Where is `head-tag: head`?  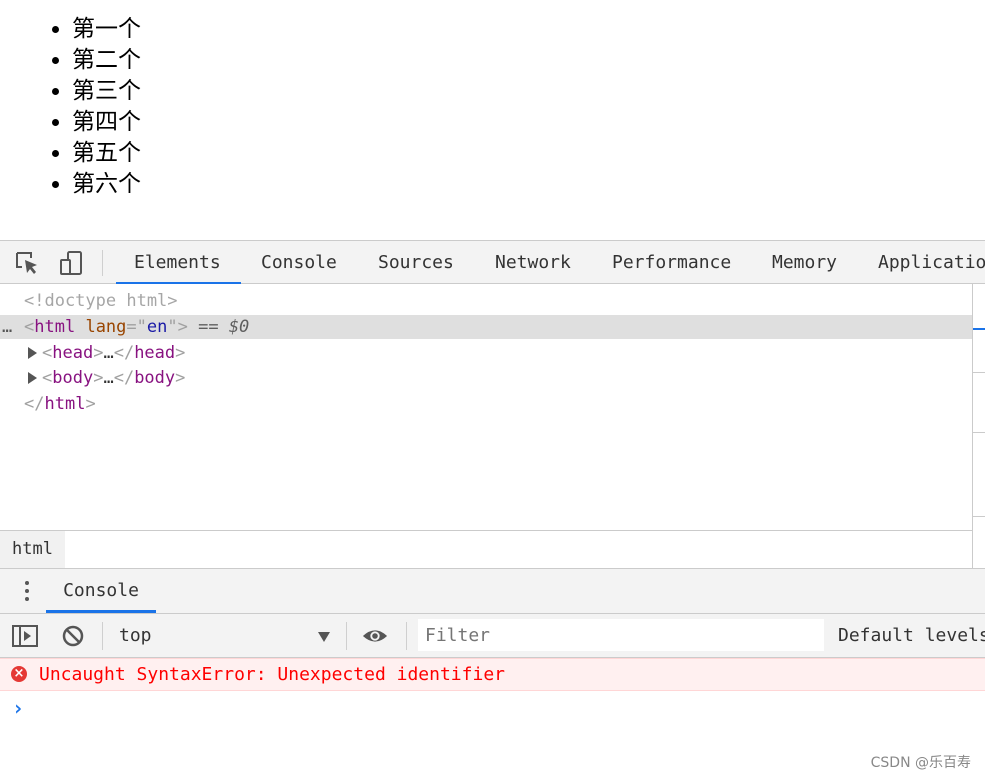
head-tag: head is located at coordinates (73, 353).